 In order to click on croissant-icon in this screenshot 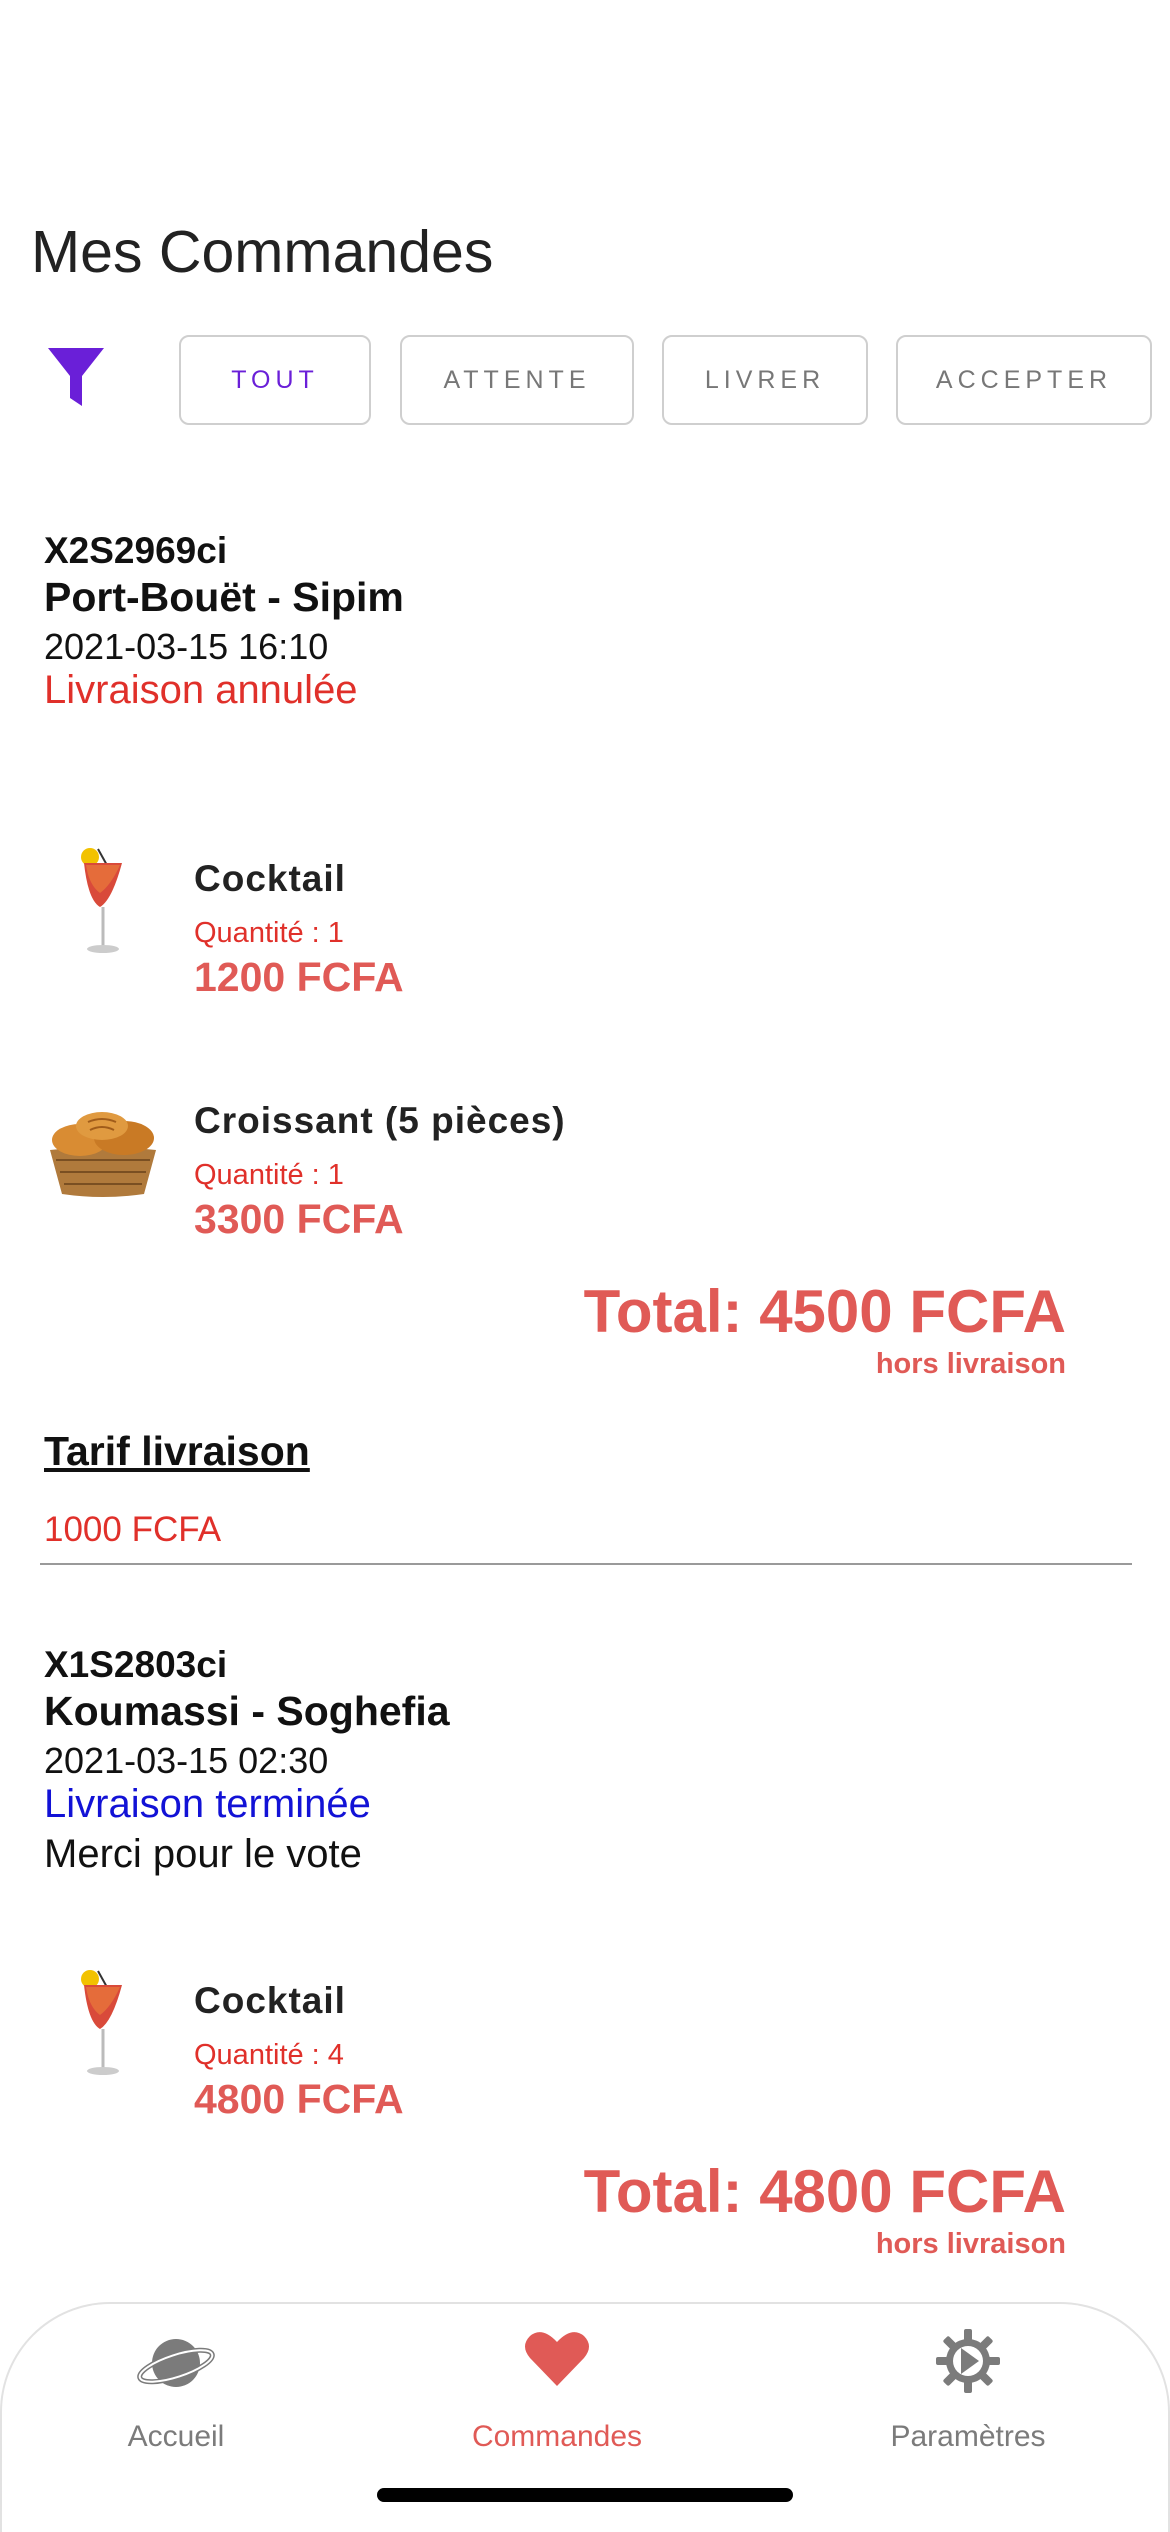, I will do `click(103, 1154)`.